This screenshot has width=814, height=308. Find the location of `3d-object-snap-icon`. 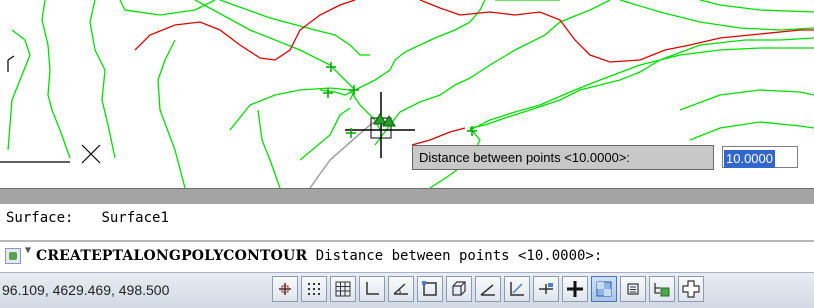

3d-object-snap-icon is located at coordinates (459, 288).